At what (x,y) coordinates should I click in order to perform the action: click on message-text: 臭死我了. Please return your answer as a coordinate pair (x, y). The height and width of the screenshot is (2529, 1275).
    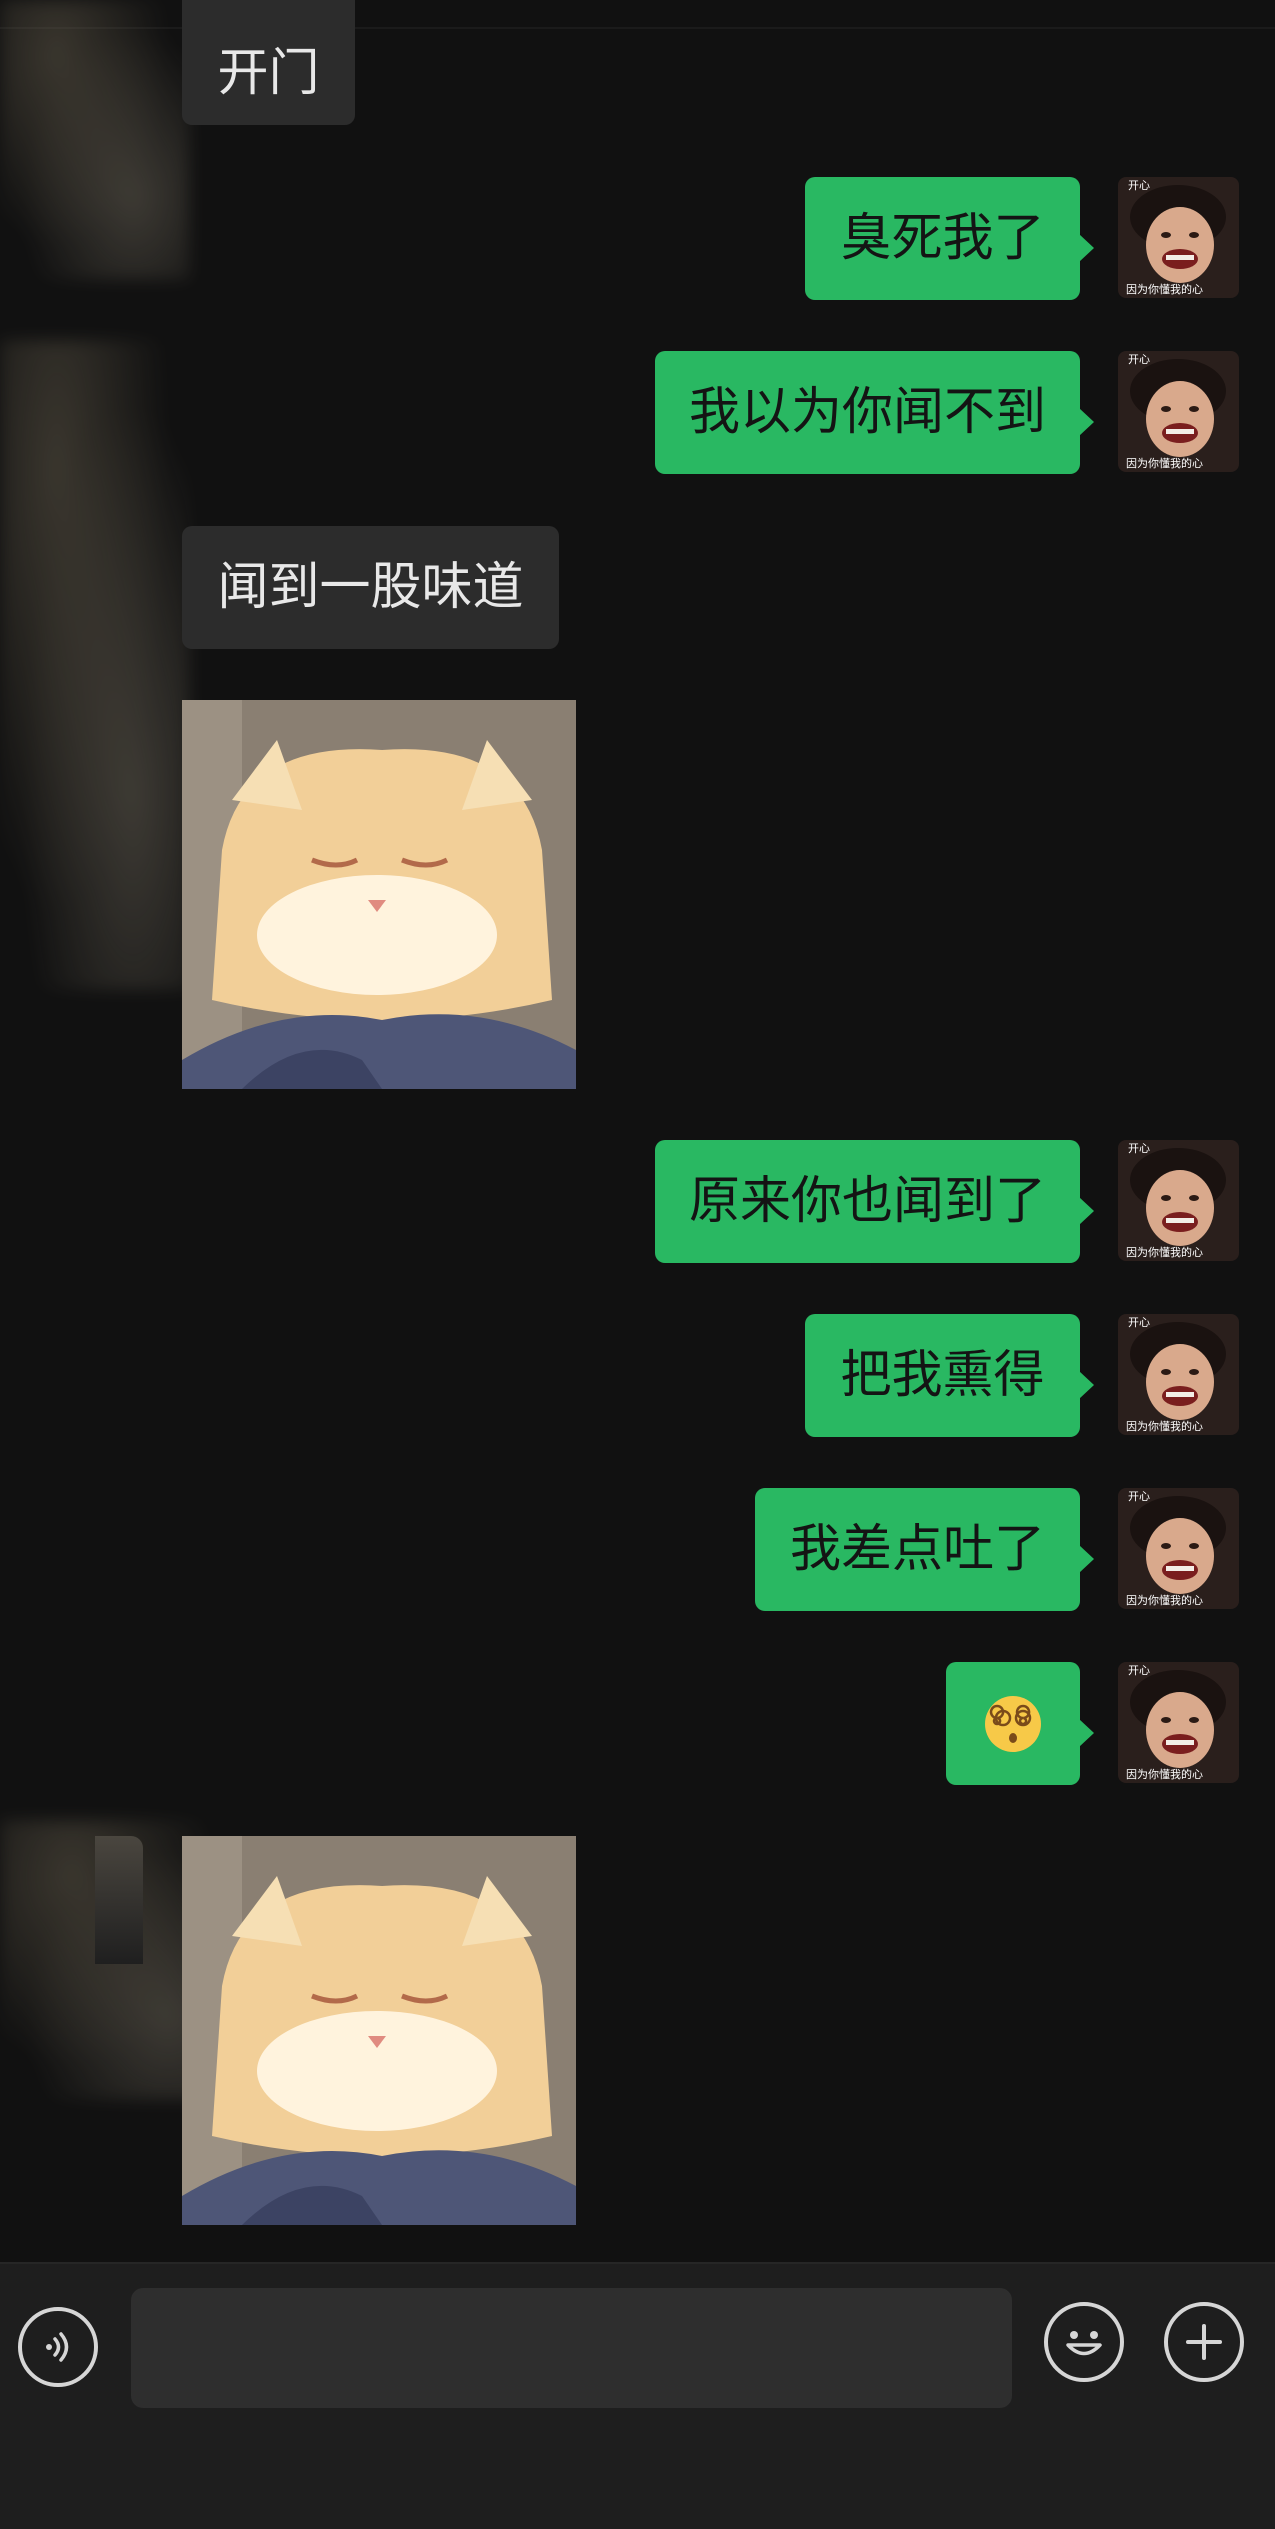
    Looking at the image, I should click on (942, 238).